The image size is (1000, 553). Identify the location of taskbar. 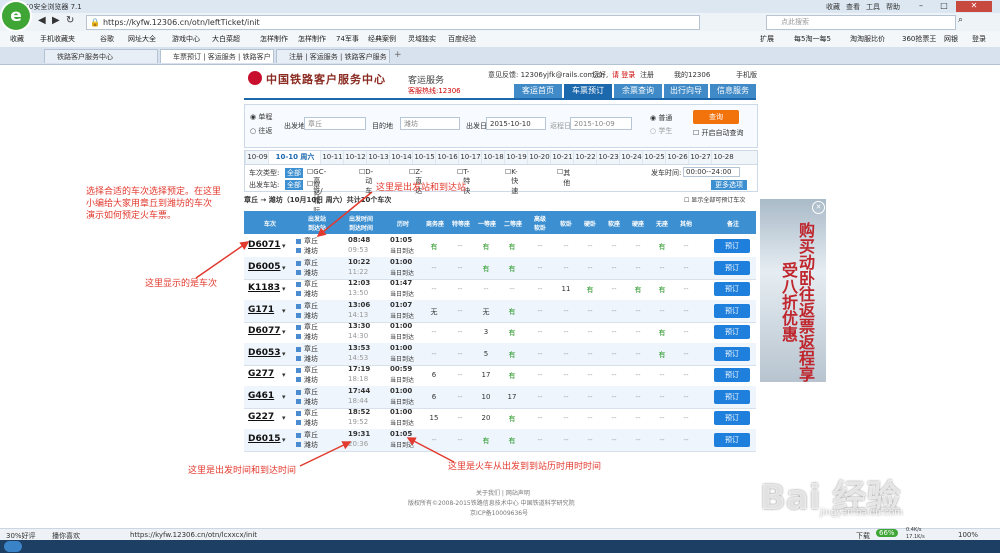
(500, 546).